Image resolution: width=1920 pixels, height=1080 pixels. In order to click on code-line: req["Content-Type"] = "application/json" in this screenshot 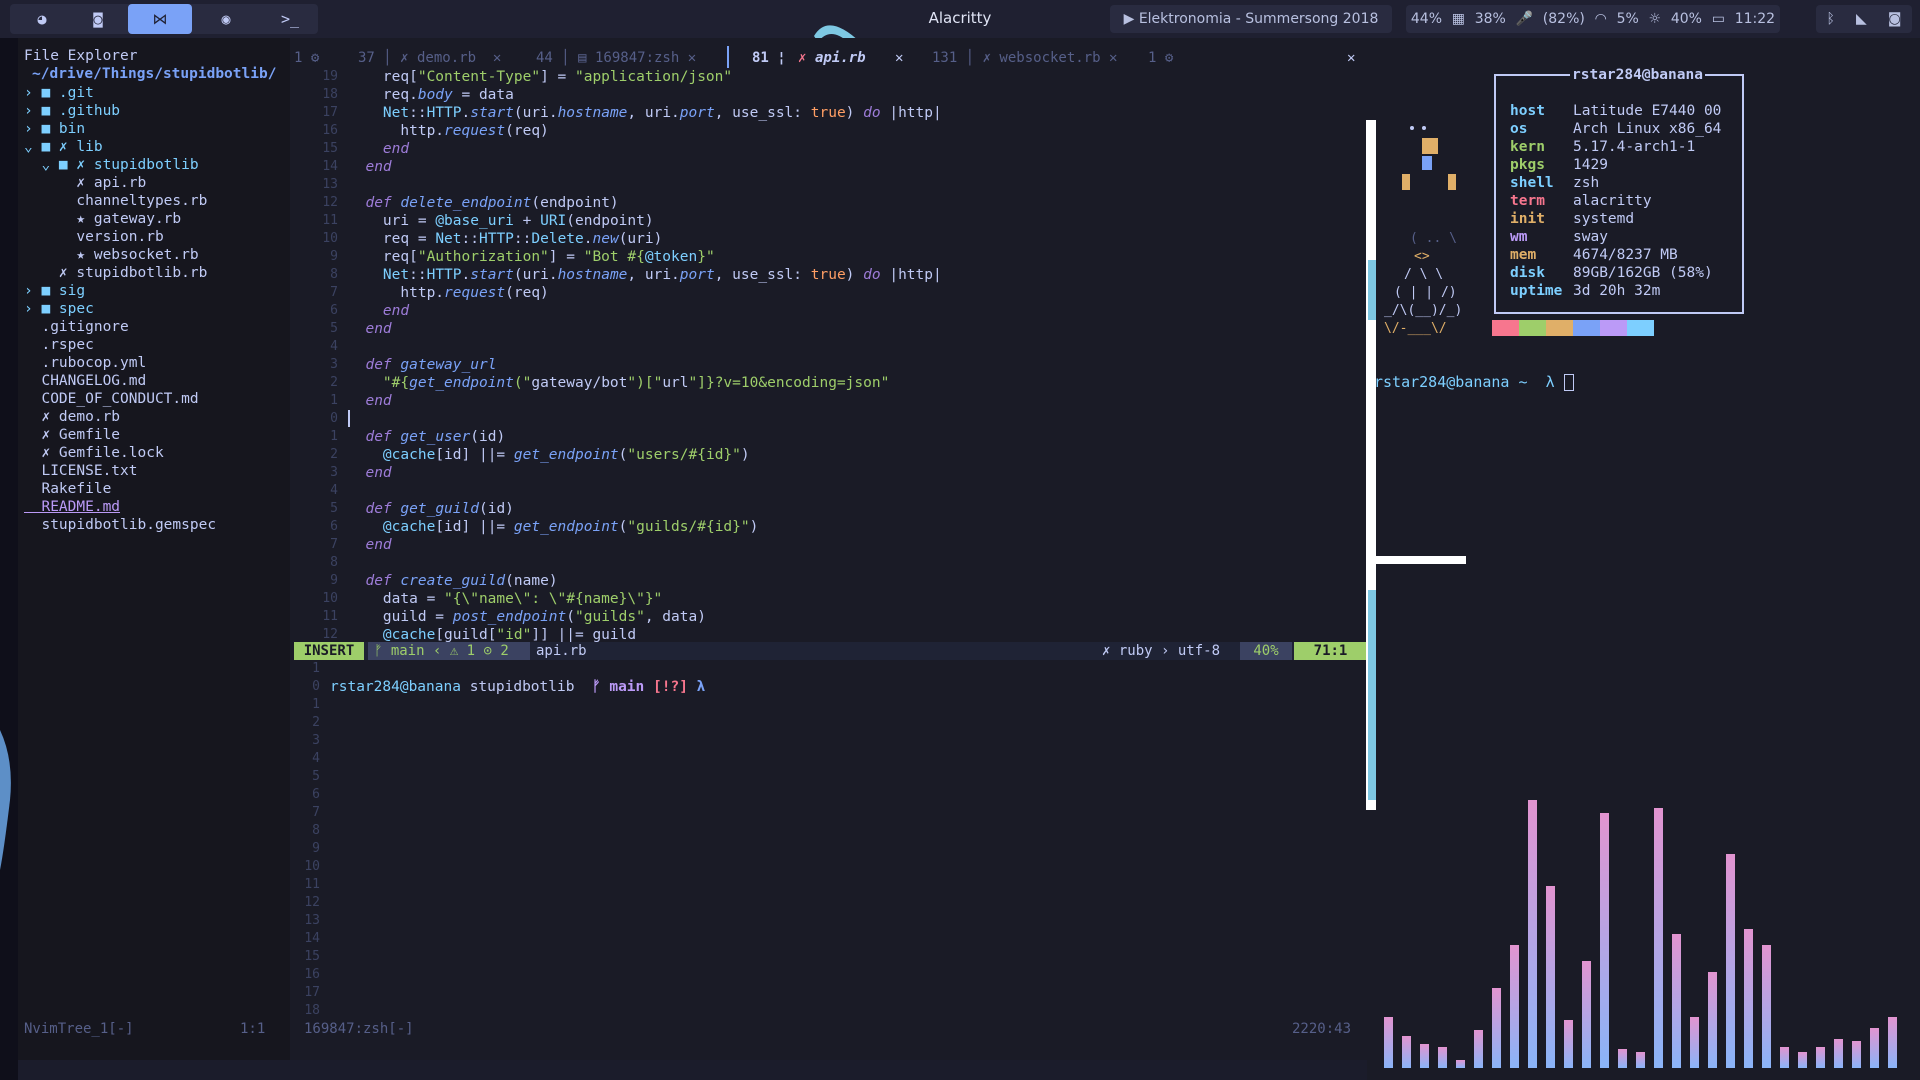, I will do `click(540, 77)`.